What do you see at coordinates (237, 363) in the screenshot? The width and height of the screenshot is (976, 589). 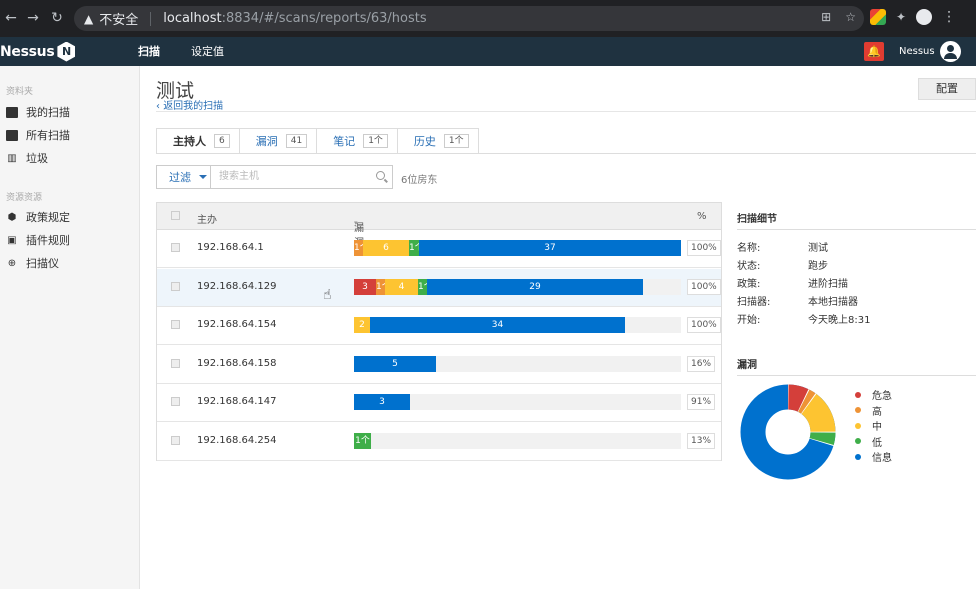 I see `host-ip: 192.168.64.158` at bounding box center [237, 363].